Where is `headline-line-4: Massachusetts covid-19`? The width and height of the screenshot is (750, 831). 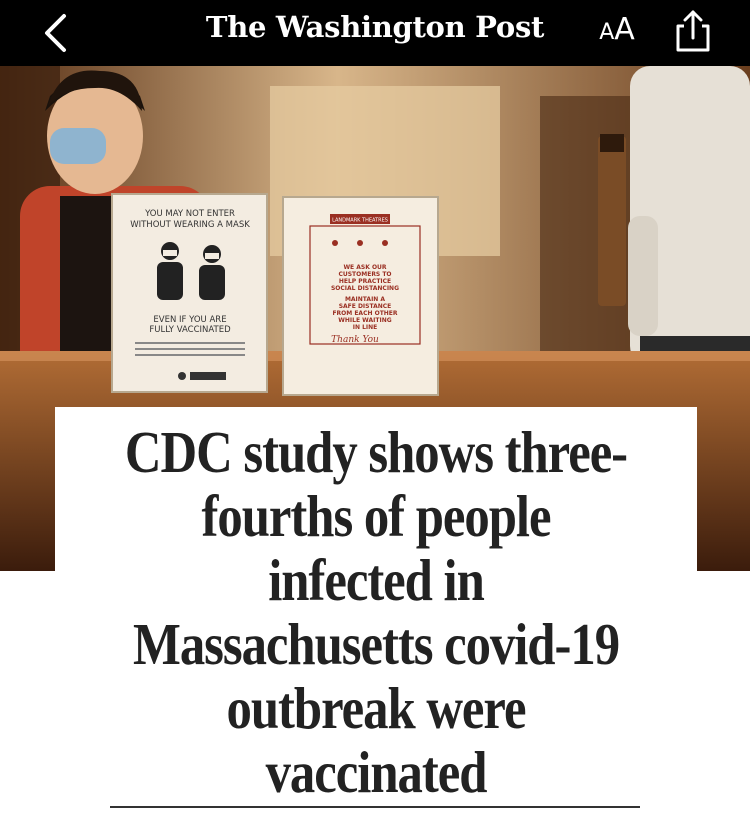
headline-line-4: Massachusetts covid-19 is located at coordinates (376, 644).